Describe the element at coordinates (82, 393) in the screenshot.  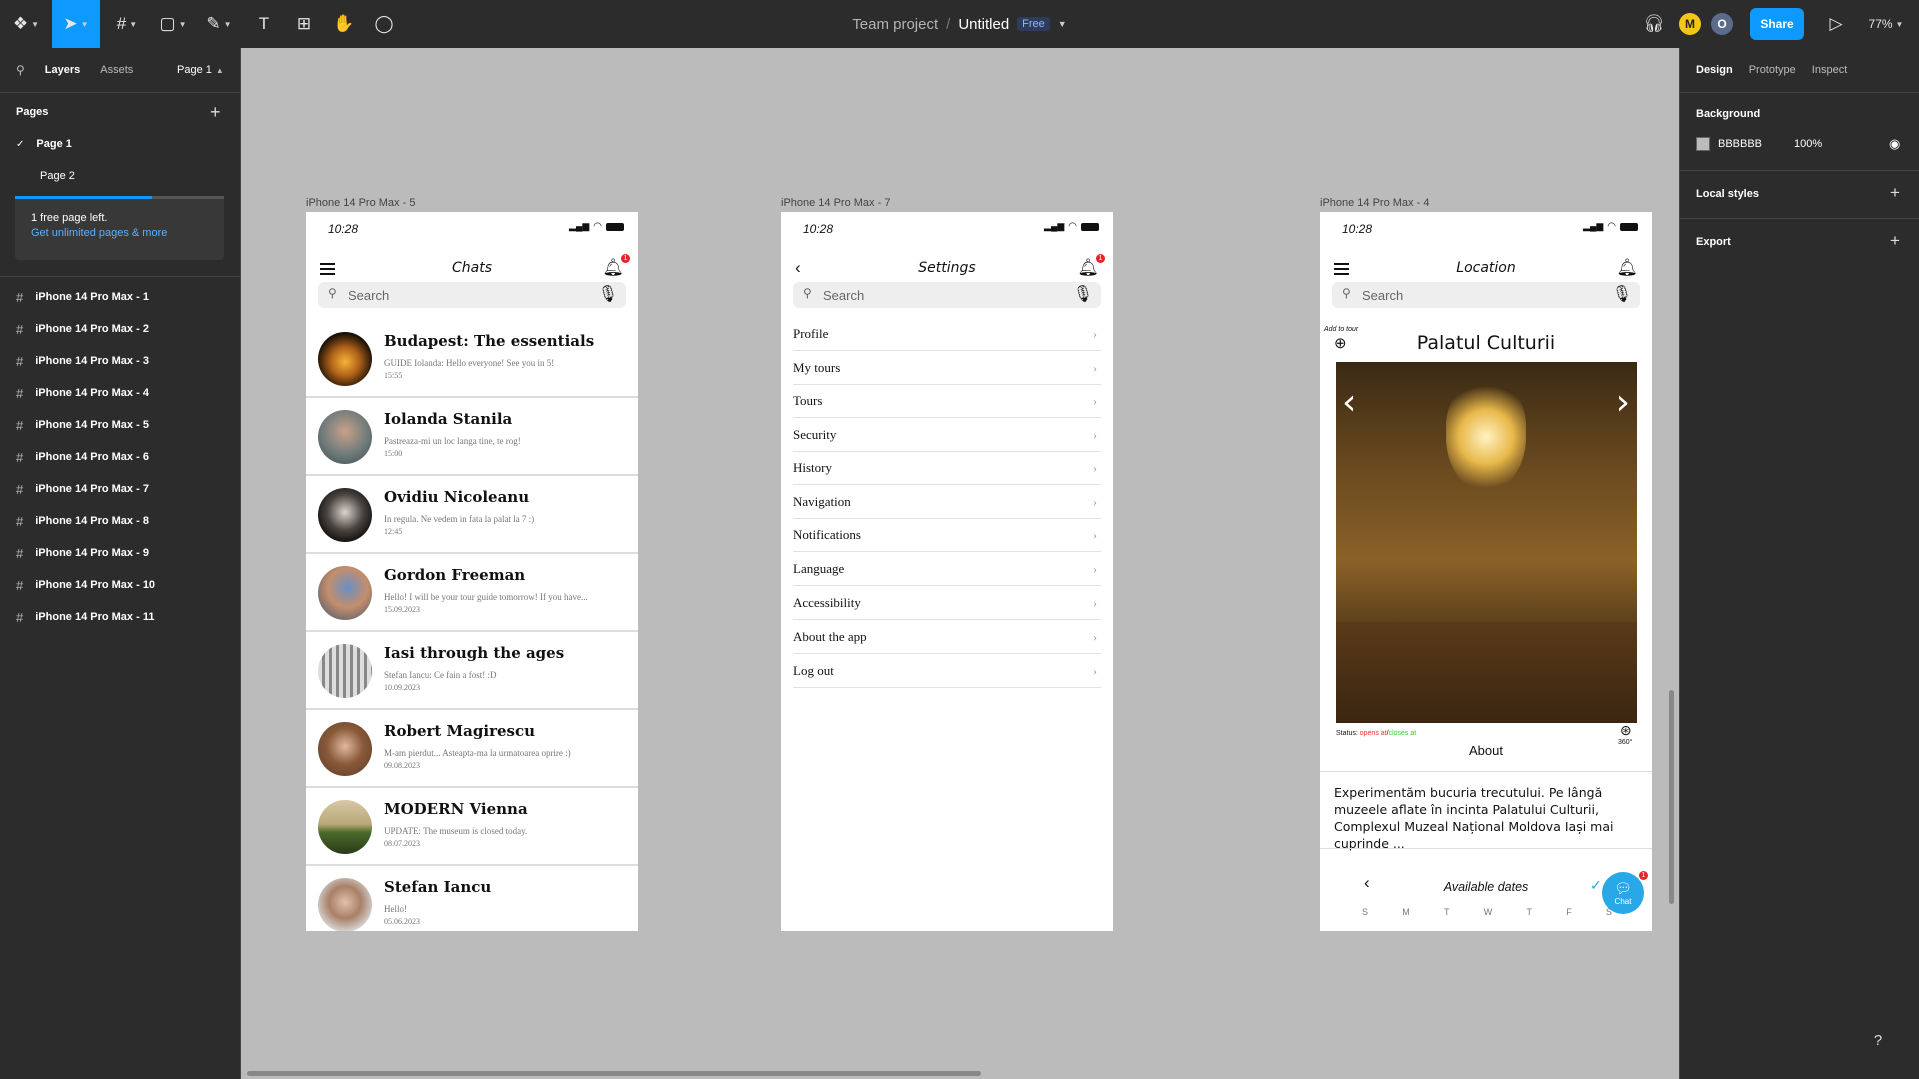
I see `layer-item: # iPhone 14 Pro Max - 4` at that location.